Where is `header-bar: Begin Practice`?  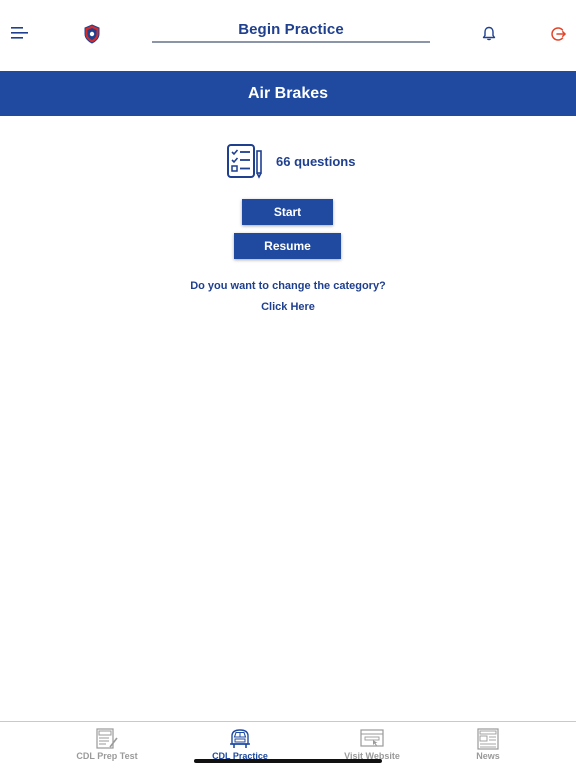 header-bar: Begin Practice is located at coordinates (288, 35).